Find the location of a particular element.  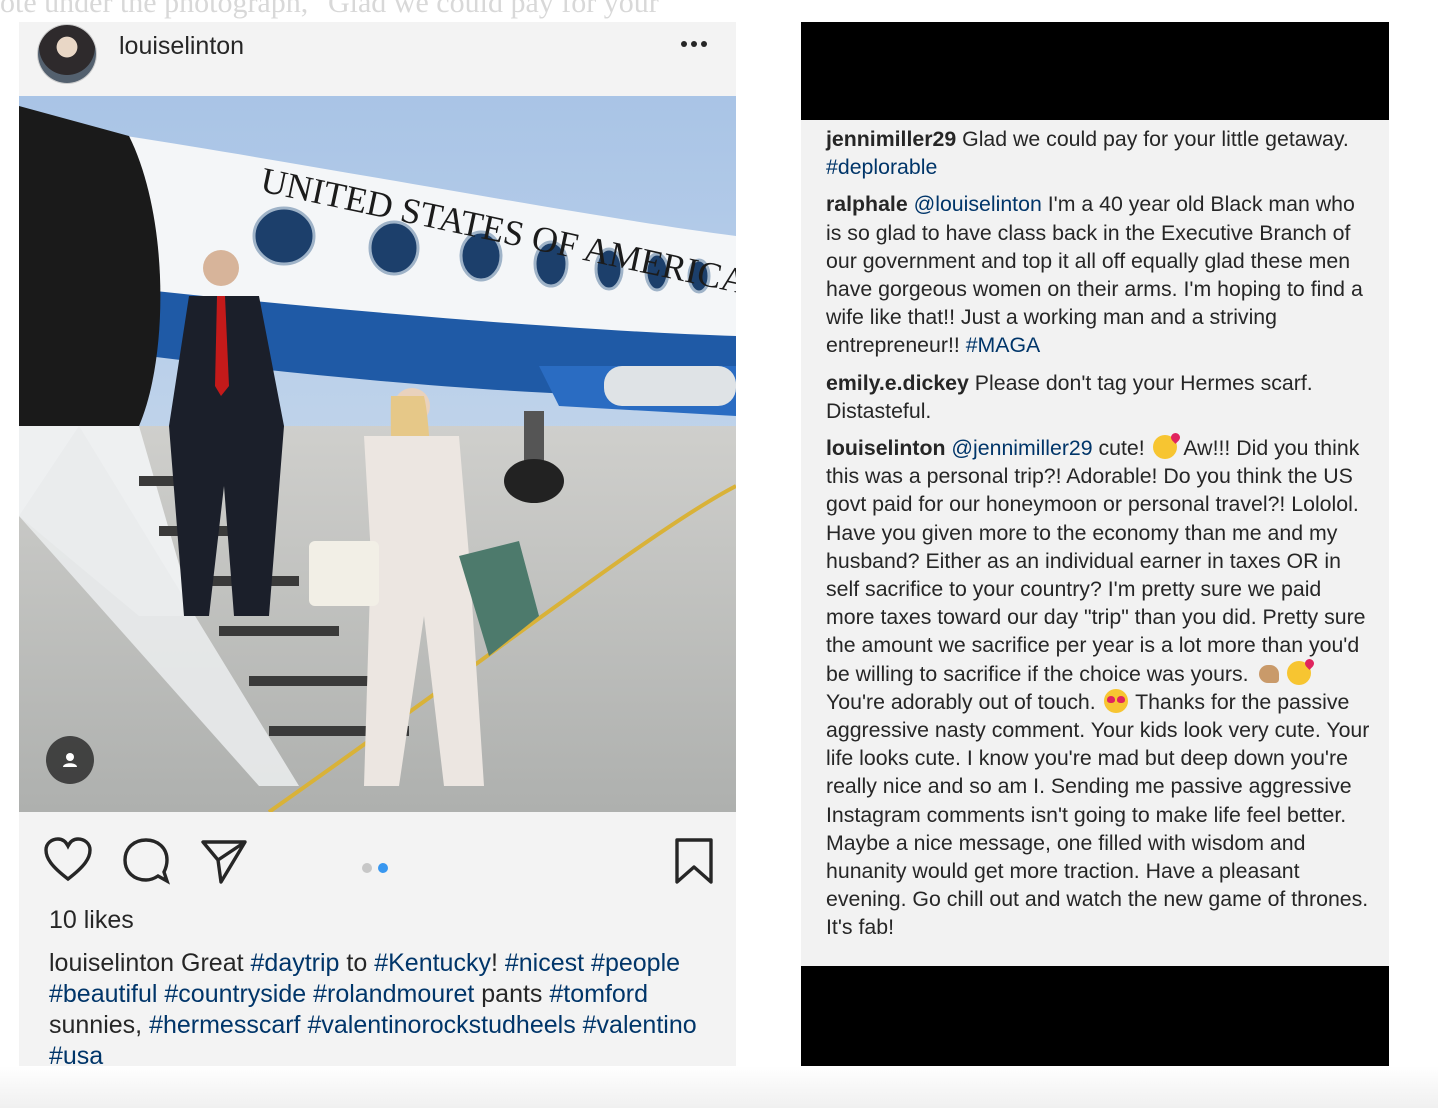

page-bottom-fade is located at coordinates (719, 1087).